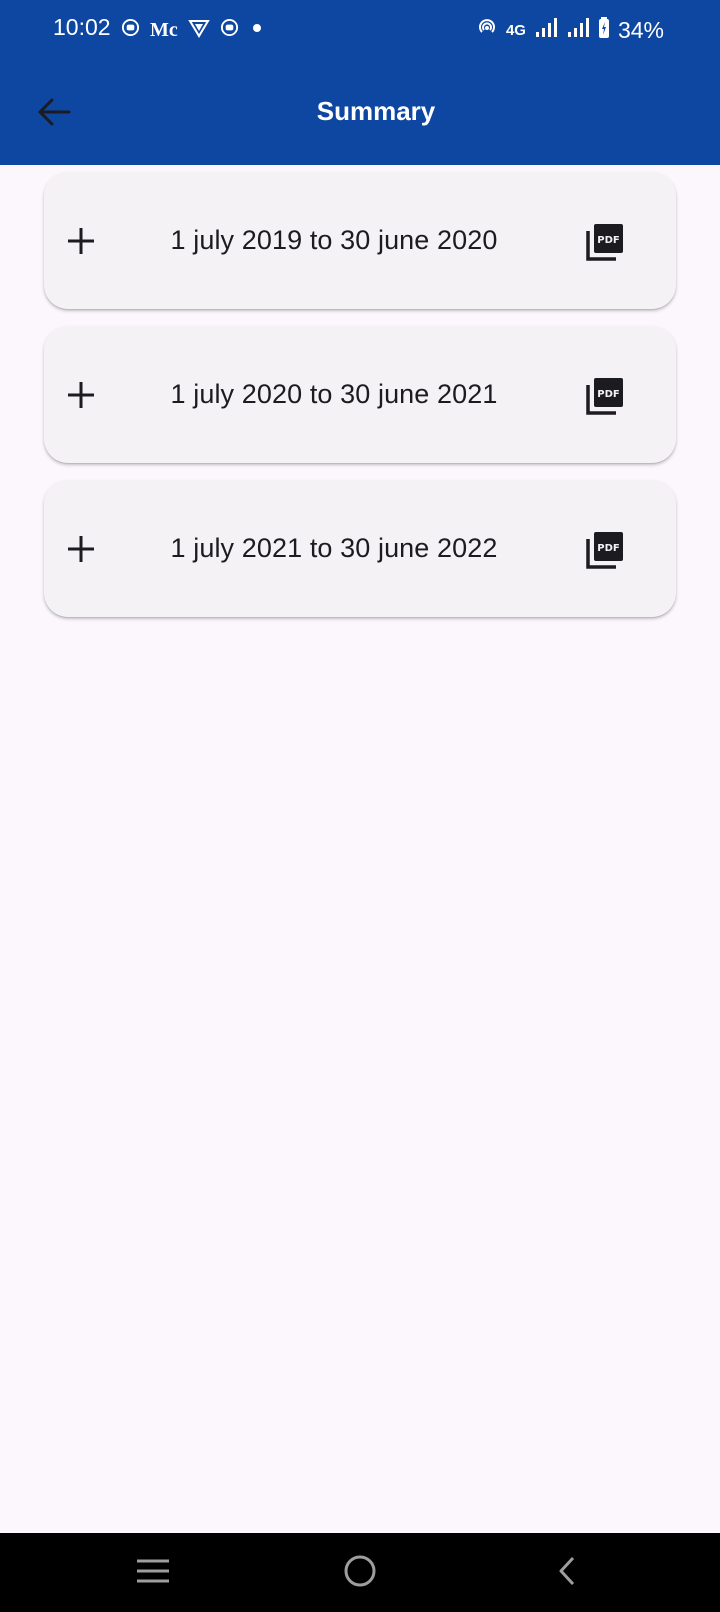 The width and height of the screenshot is (720, 1612). Describe the element at coordinates (82, 27) in the screenshot. I see `status-time: 10:02` at that location.